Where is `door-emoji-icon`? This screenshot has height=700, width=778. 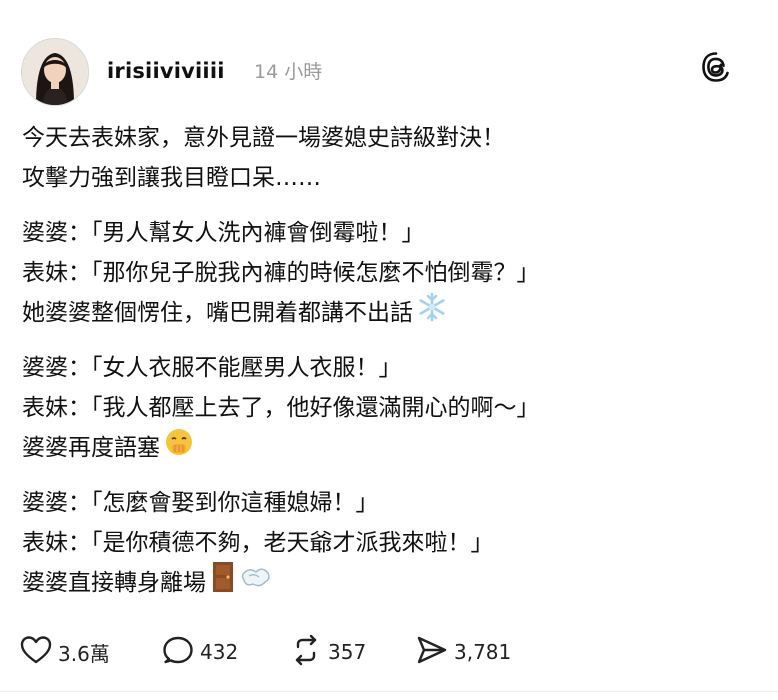
door-emoji-icon is located at coordinates (223, 583).